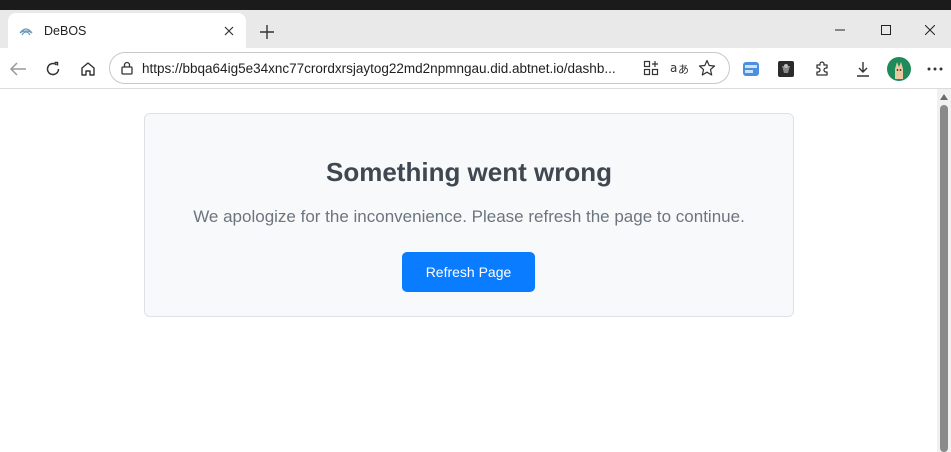 Image resolution: width=951 pixels, height=452 pixels. I want to click on translate-icon: aあ, so click(679, 68).